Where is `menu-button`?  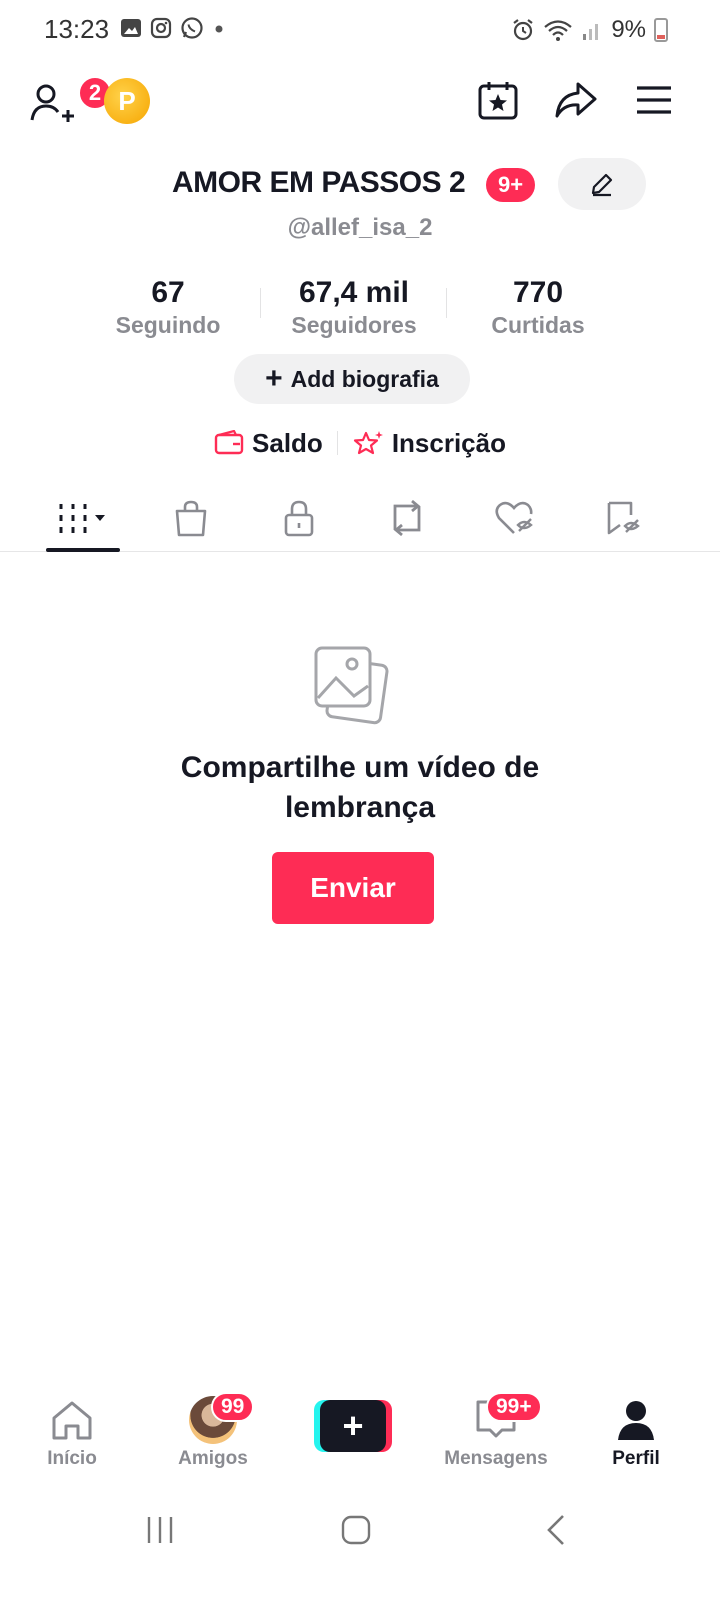
menu-button is located at coordinates (654, 100).